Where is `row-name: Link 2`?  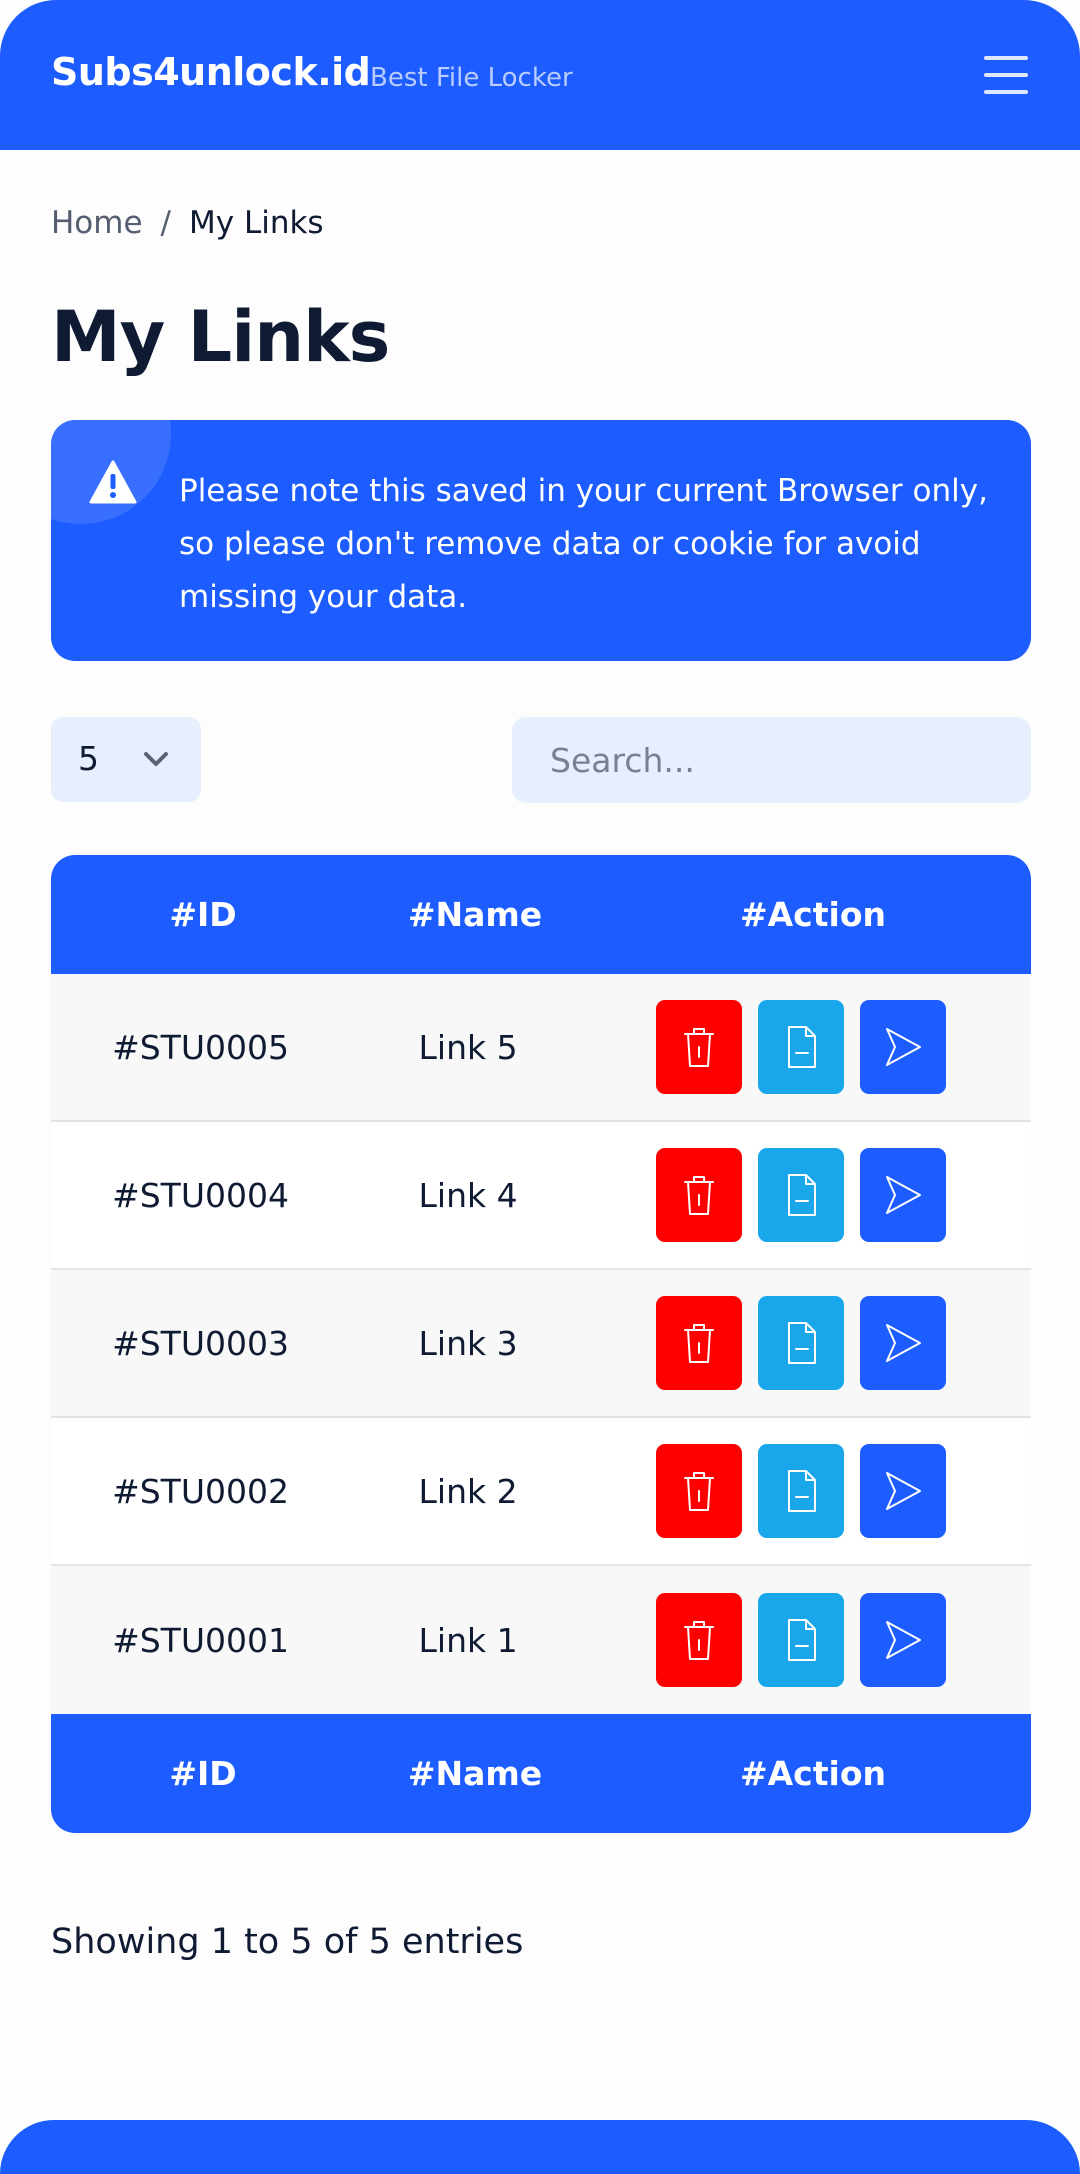 row-name: Link 2 is located at coordinates (468, 1491).